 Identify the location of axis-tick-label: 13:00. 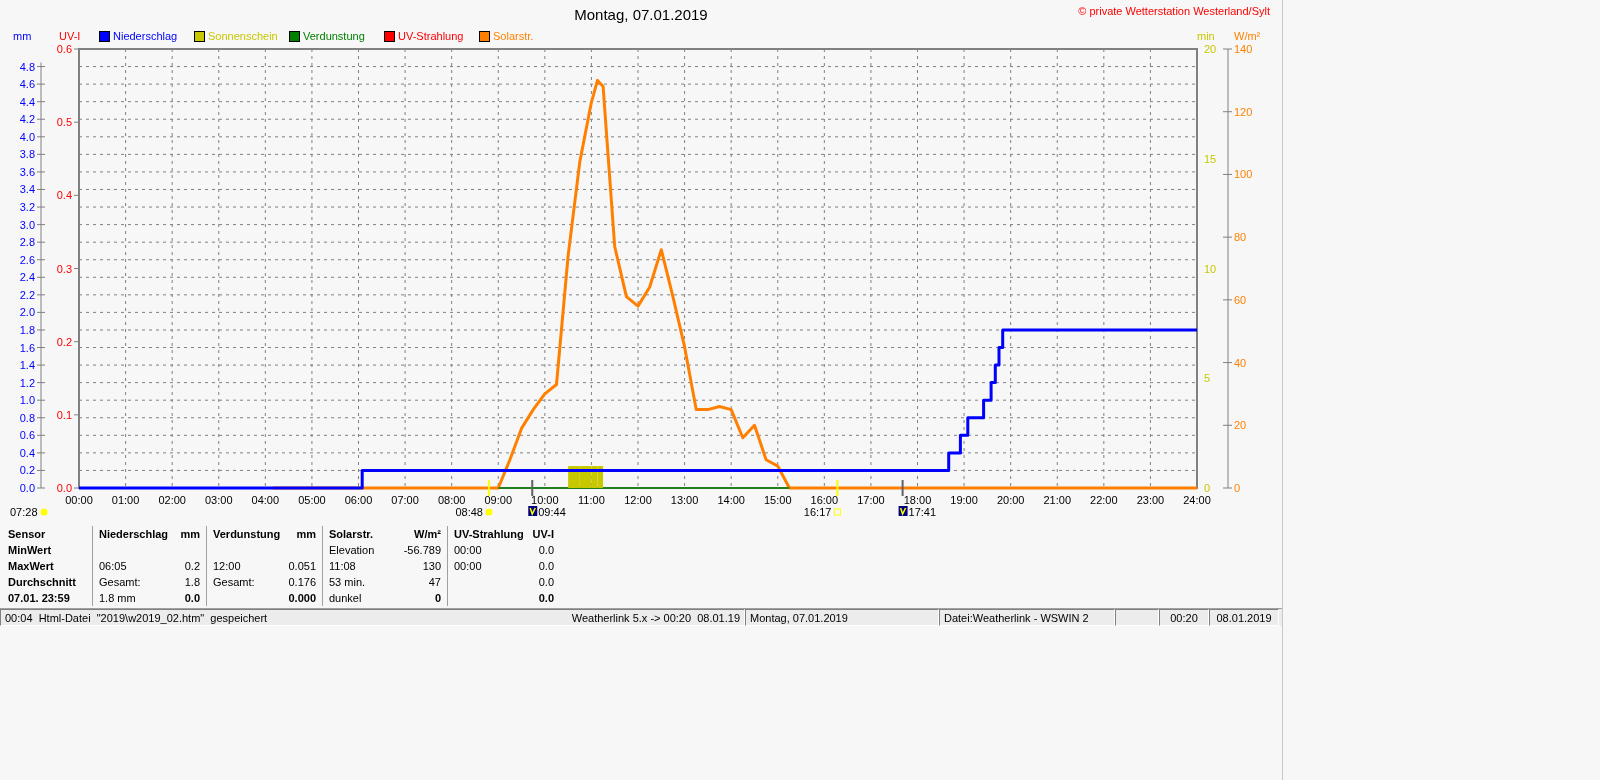
(684, 500).